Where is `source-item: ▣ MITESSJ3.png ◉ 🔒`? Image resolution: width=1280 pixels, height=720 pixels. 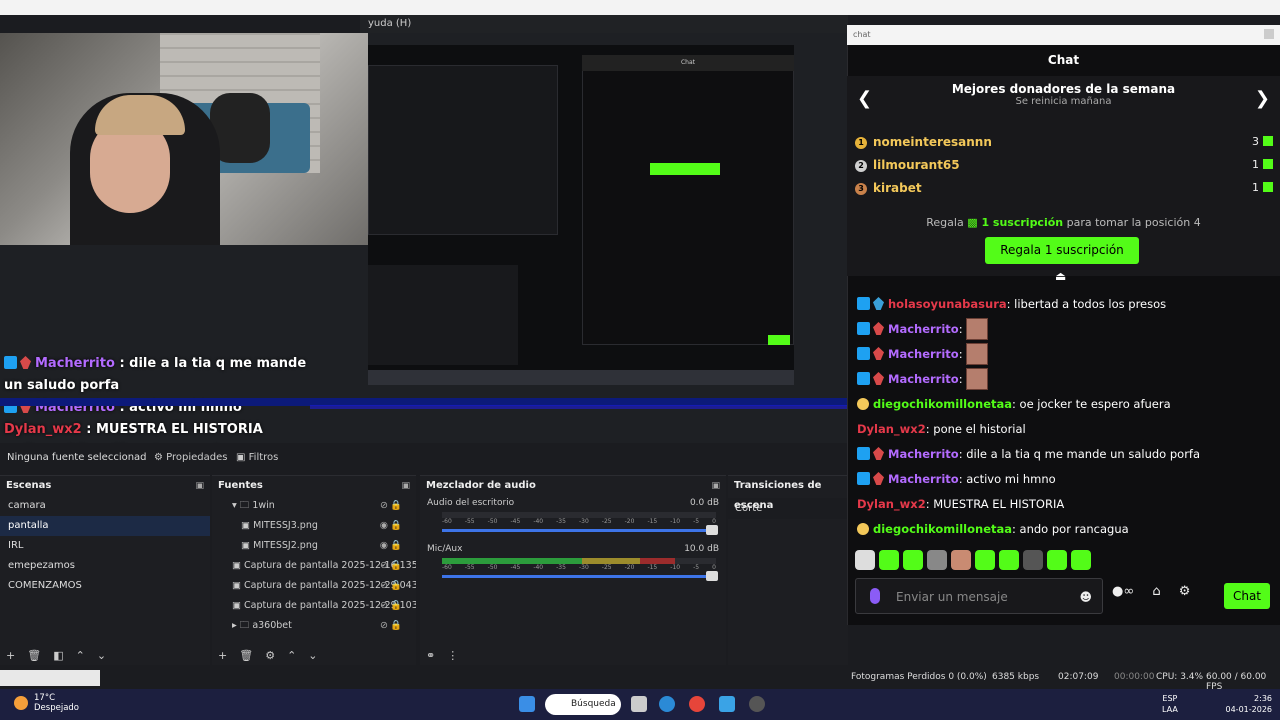 source-item: ▣ MITESSJ3.png ◉ 🔒 is located at coordinates (314, 526).